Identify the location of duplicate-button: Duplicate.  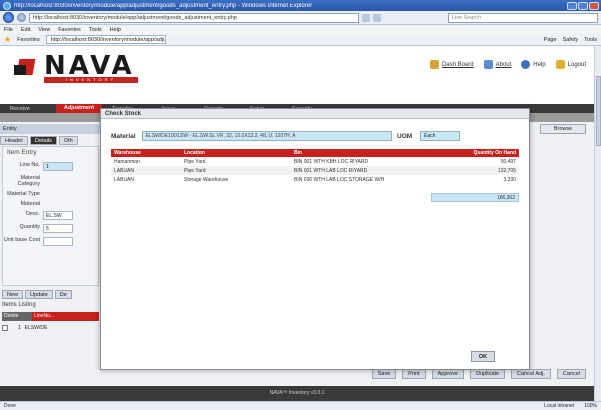
(488, 374).